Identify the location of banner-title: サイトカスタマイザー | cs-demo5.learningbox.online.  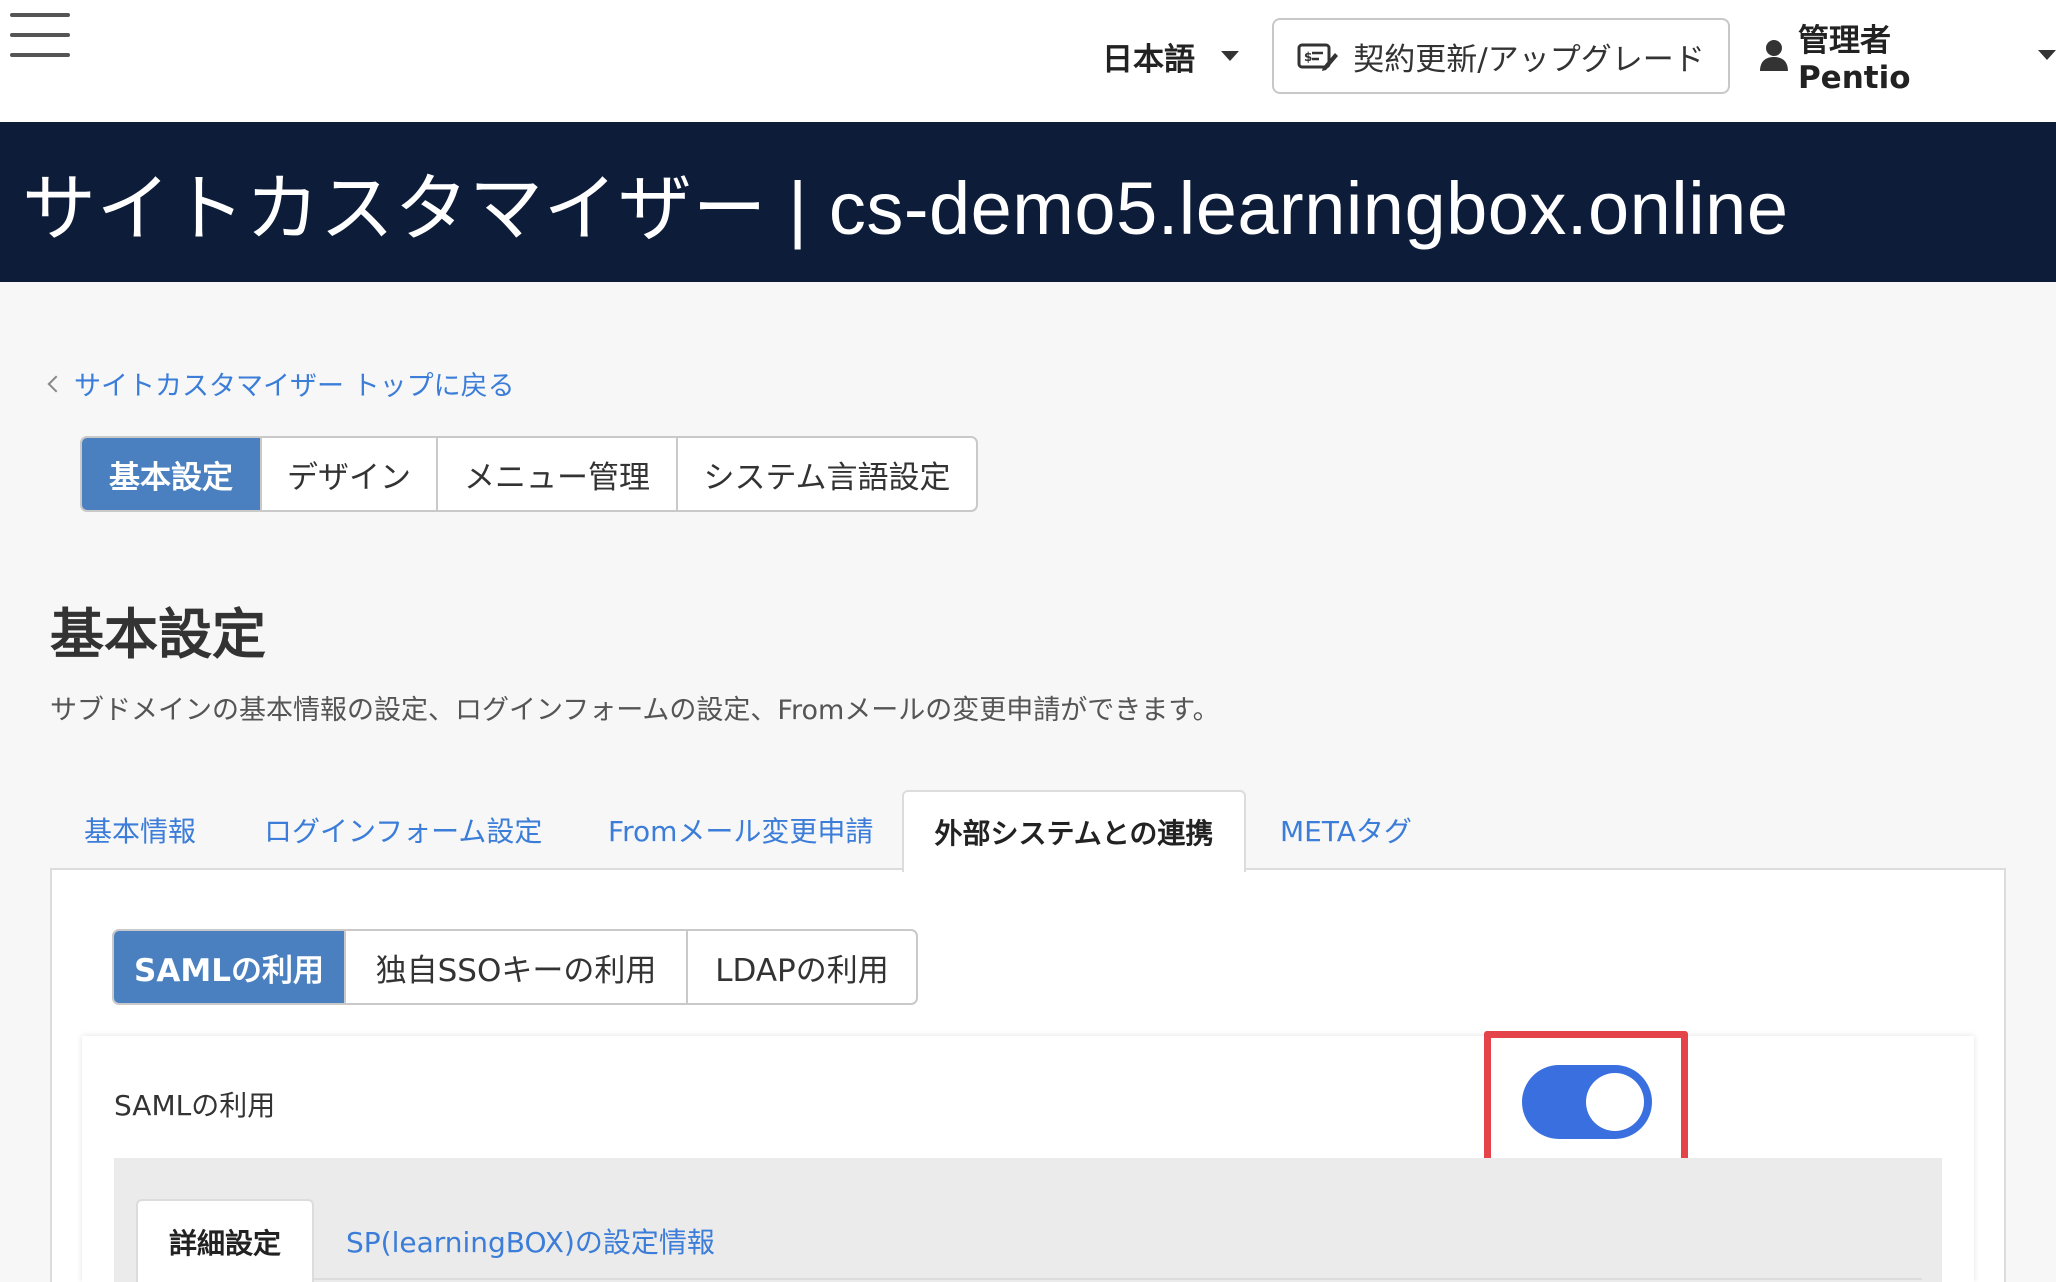
(905, 208).